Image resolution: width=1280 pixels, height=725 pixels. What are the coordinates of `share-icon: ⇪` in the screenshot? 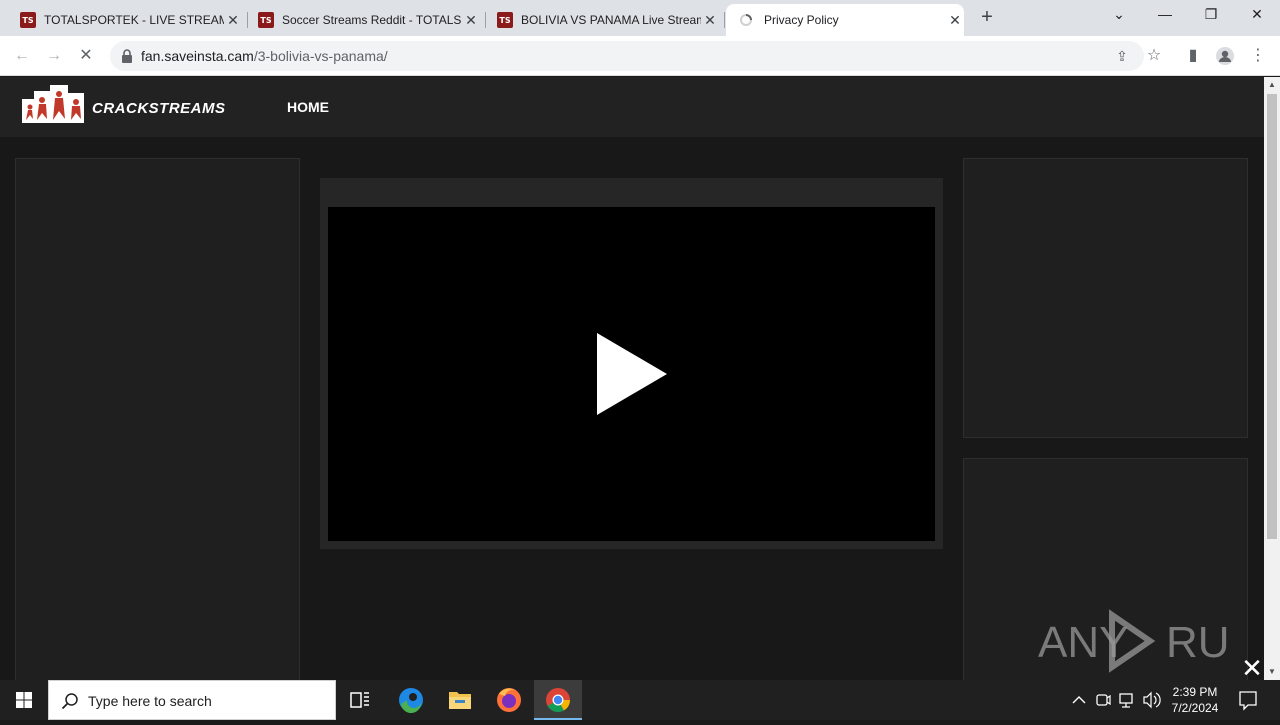 It's located at (1122, 56).